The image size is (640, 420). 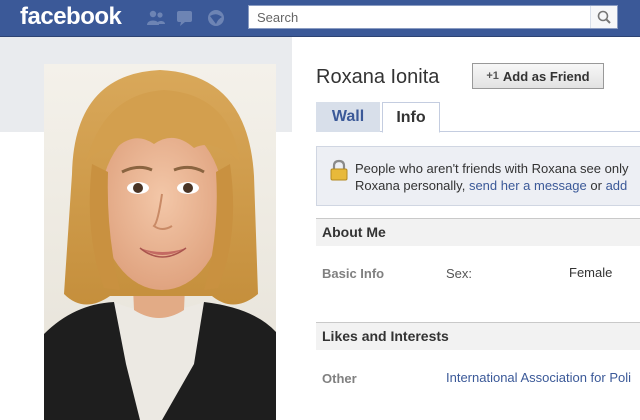 What do you see at coordinates (528, 185) in the screenshot?
I see `send-message-link: send her a message` at bounding box center [528, 185].